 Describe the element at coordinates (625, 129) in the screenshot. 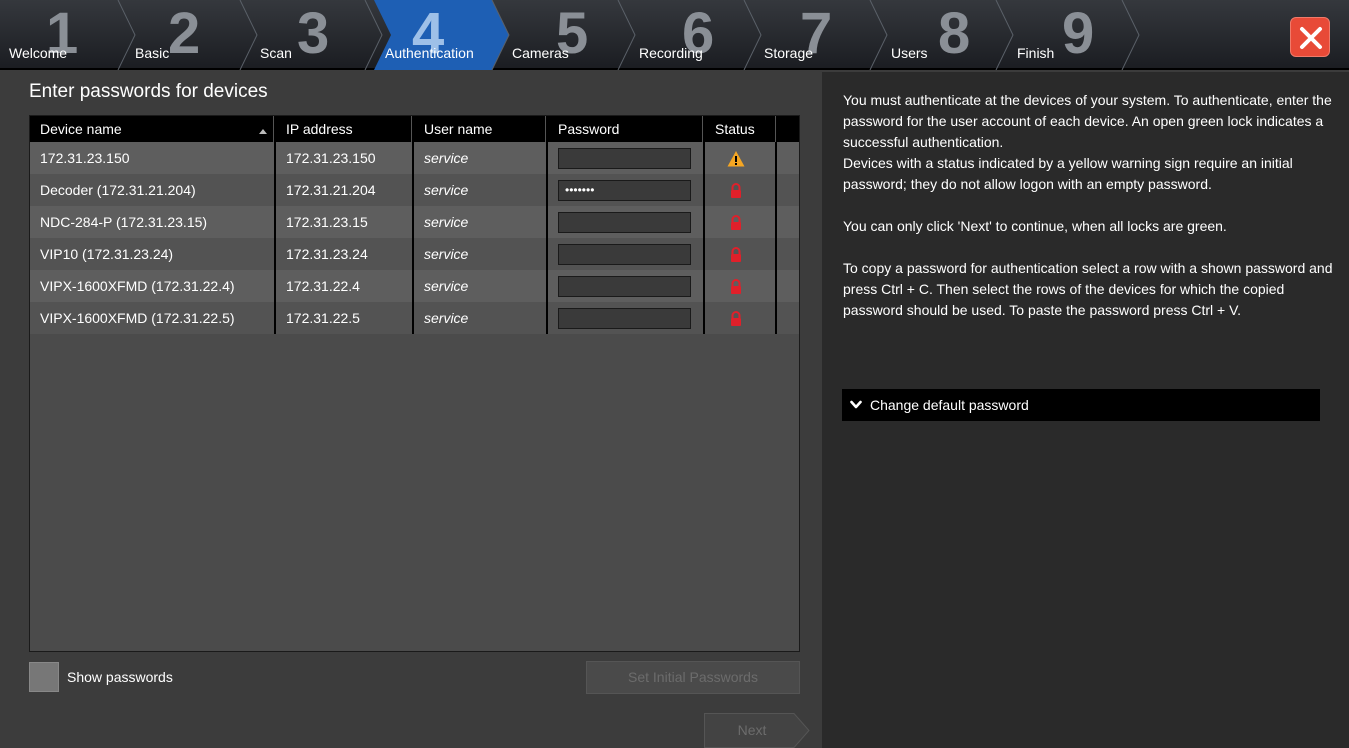

I see `column-header-password: Password` at that location.